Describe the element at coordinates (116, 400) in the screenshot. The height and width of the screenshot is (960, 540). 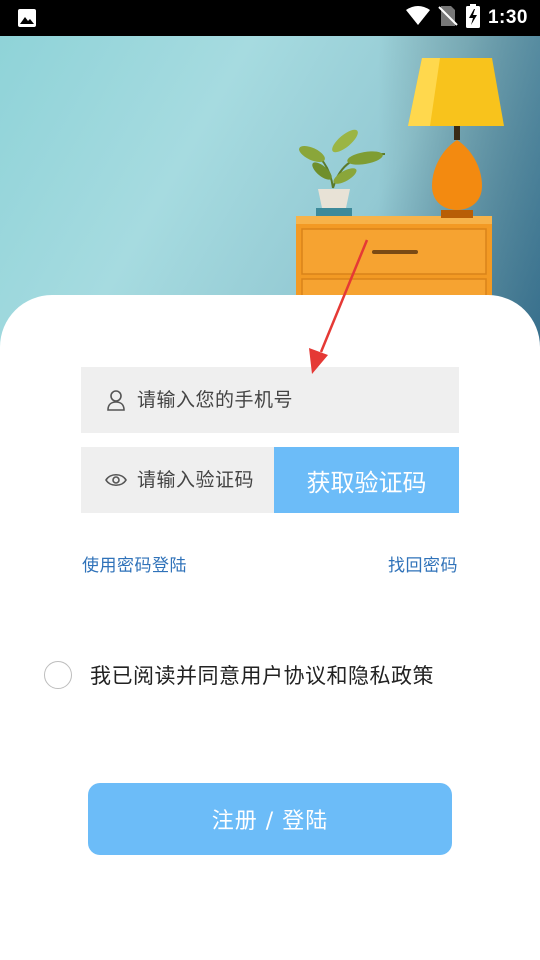
I see `user-icon` at that location.